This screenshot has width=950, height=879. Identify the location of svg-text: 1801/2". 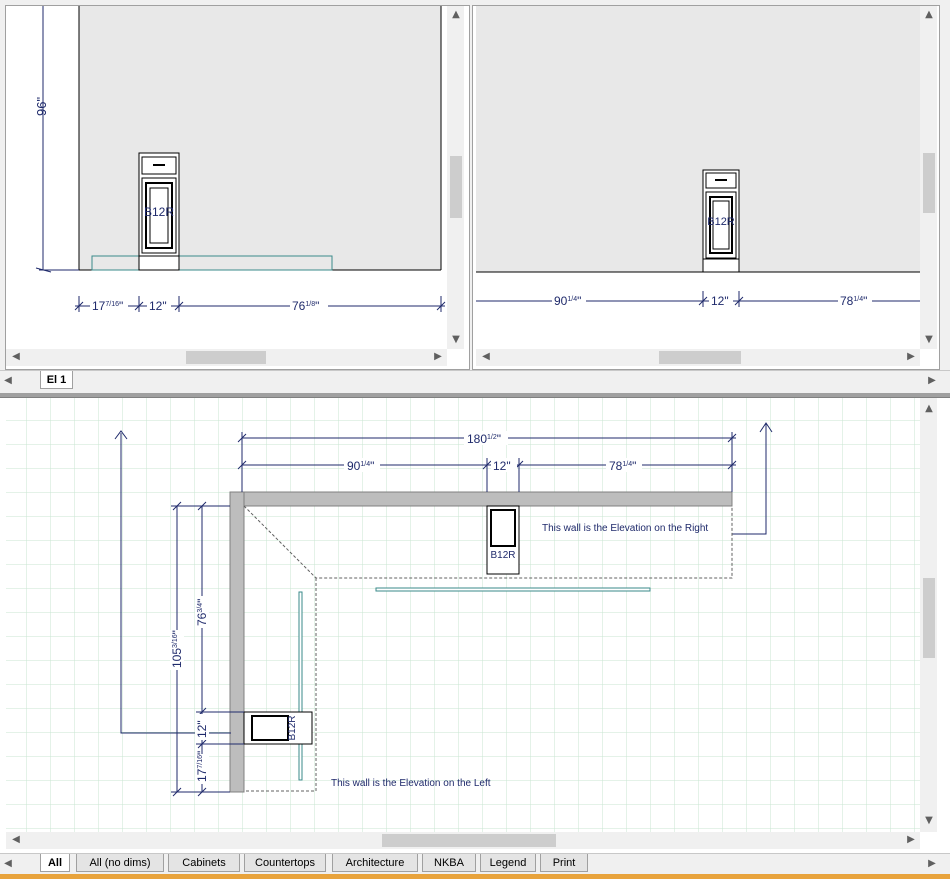
(484, 439).